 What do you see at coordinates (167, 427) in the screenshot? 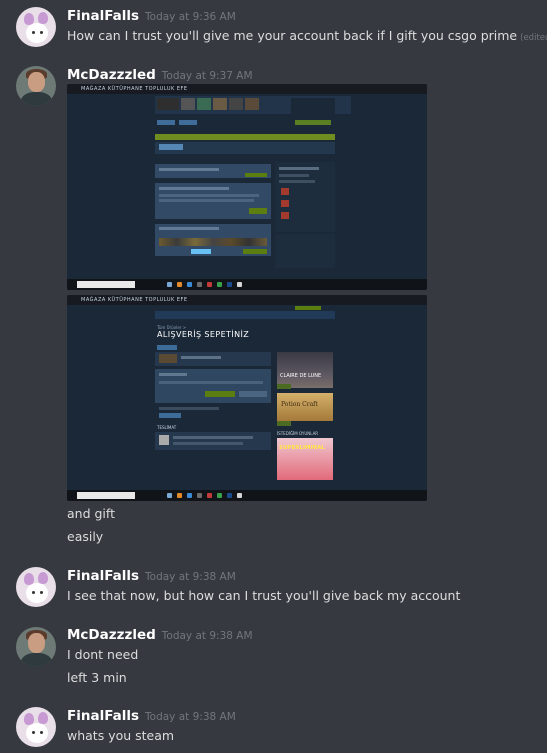
I see `section-label: TESLİMAT` at bounding box center [167, 427].